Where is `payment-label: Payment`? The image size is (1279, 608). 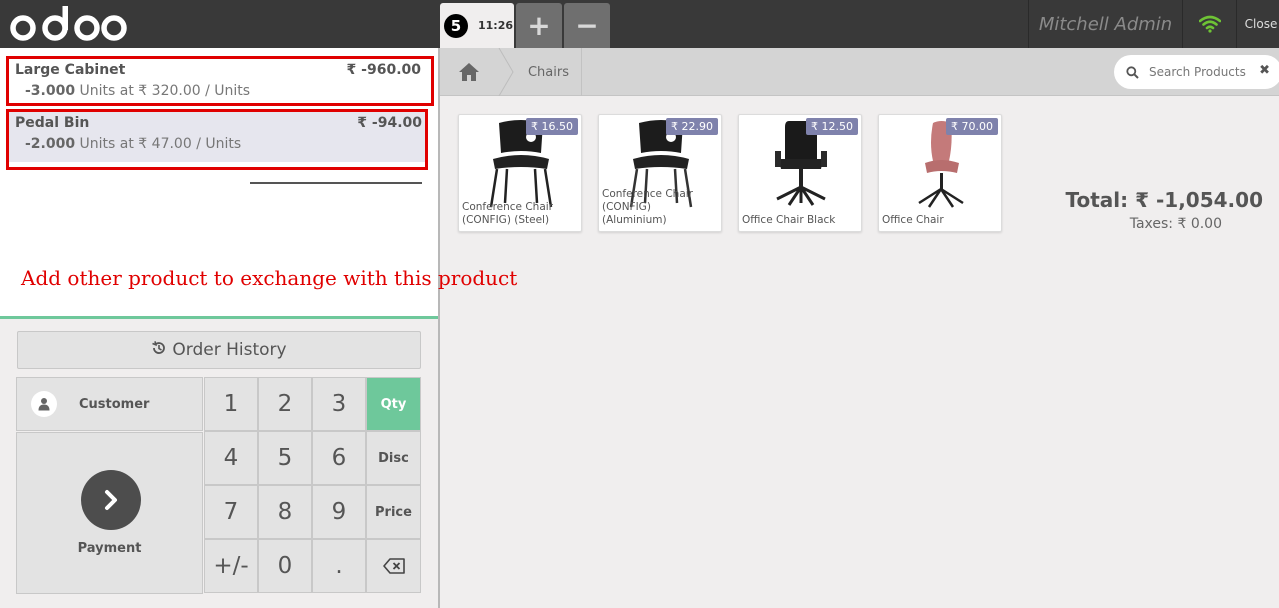 payment-label: Payment is located at coordinates (109, 548).